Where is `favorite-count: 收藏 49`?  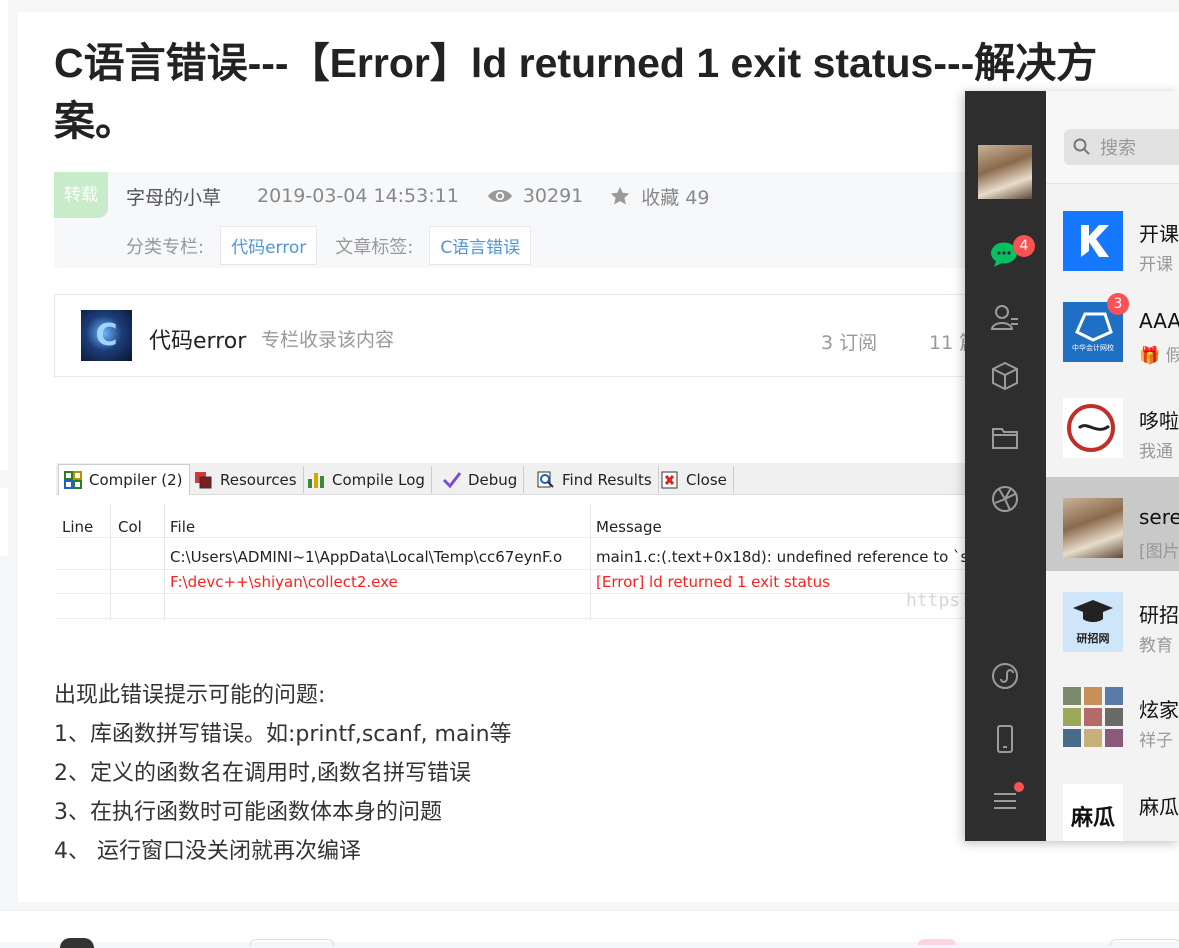 favorite-count: 收藏 49 is located at coordinates (675, 197).